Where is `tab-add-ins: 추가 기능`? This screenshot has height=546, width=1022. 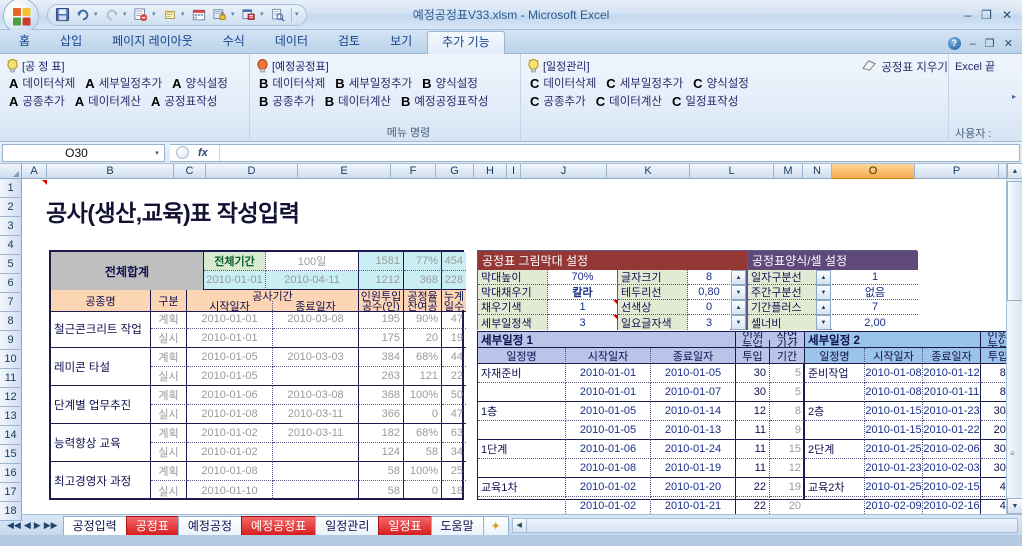 tab-add-ins: 추가 기능 is located at coordinates (466, 42).